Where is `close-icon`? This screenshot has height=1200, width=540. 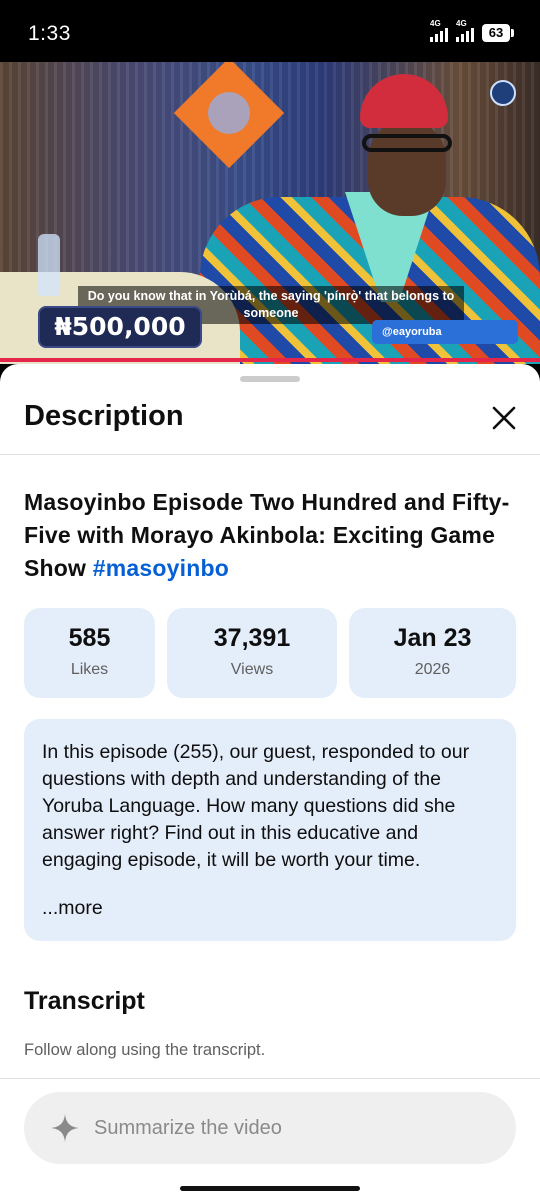 close-icon is located at coordinates (504, 418).